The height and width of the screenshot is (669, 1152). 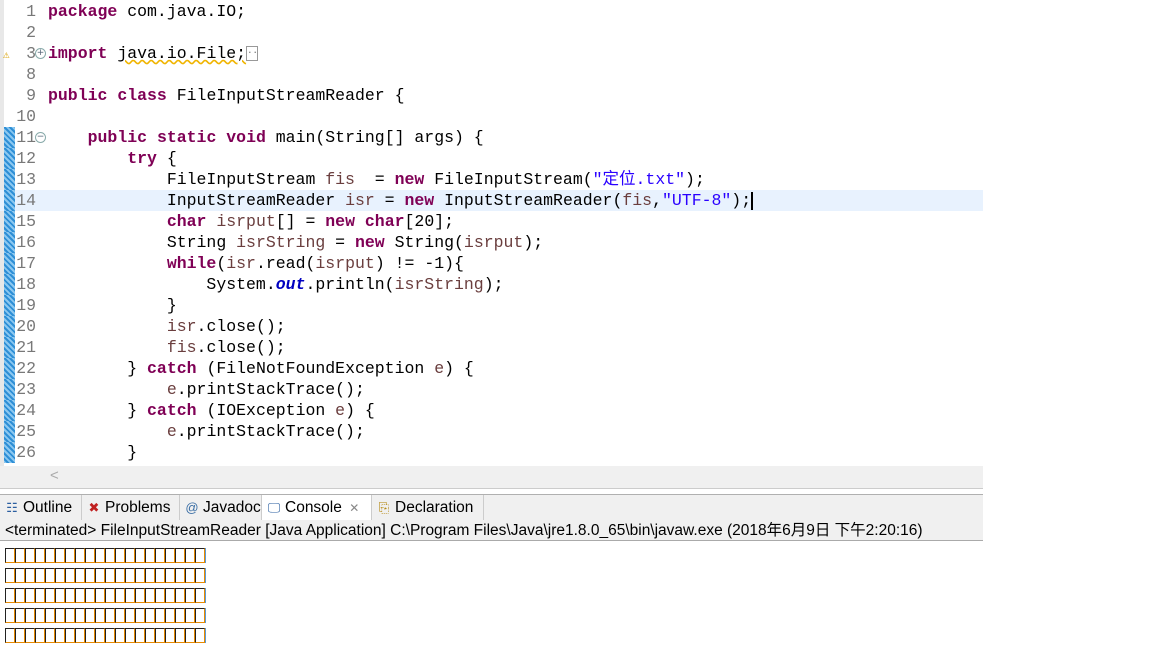 I want to click on console-icon: 🖵, so click(x=274, y=507).